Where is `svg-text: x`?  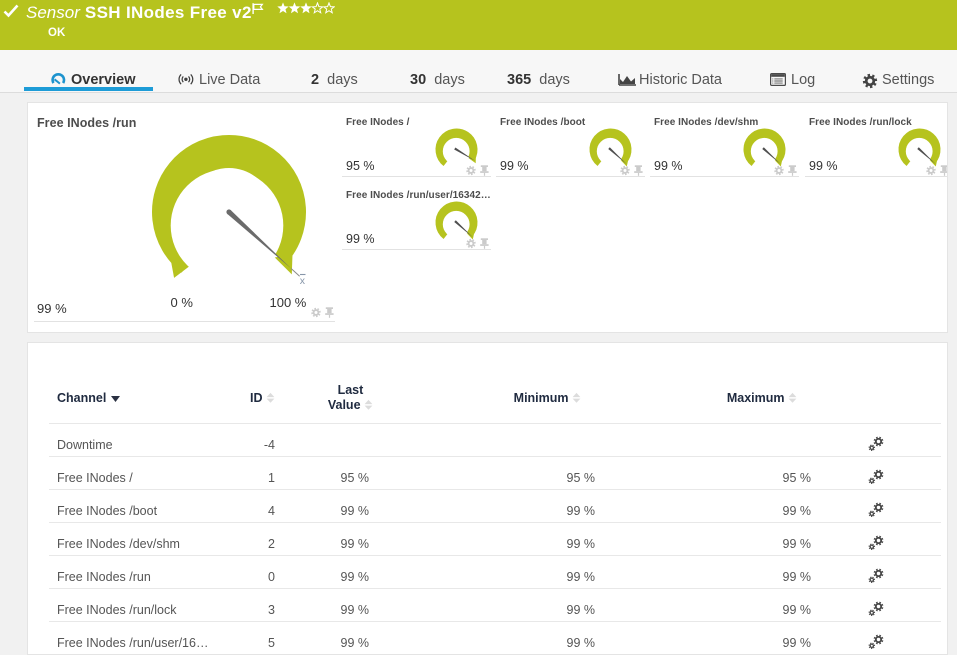 svg-text: x is located at coordinates (303, 281).